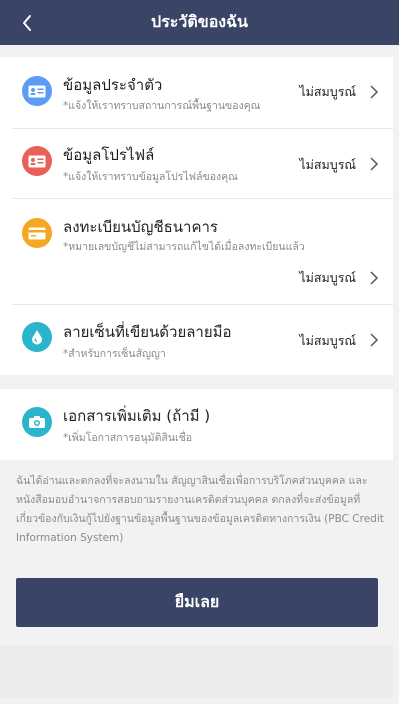 The image size is (399, 704). What do you see at coordinates (37, 161) in the screenshot?
I see `profile-card-icon` at bounding box center [37, 161].